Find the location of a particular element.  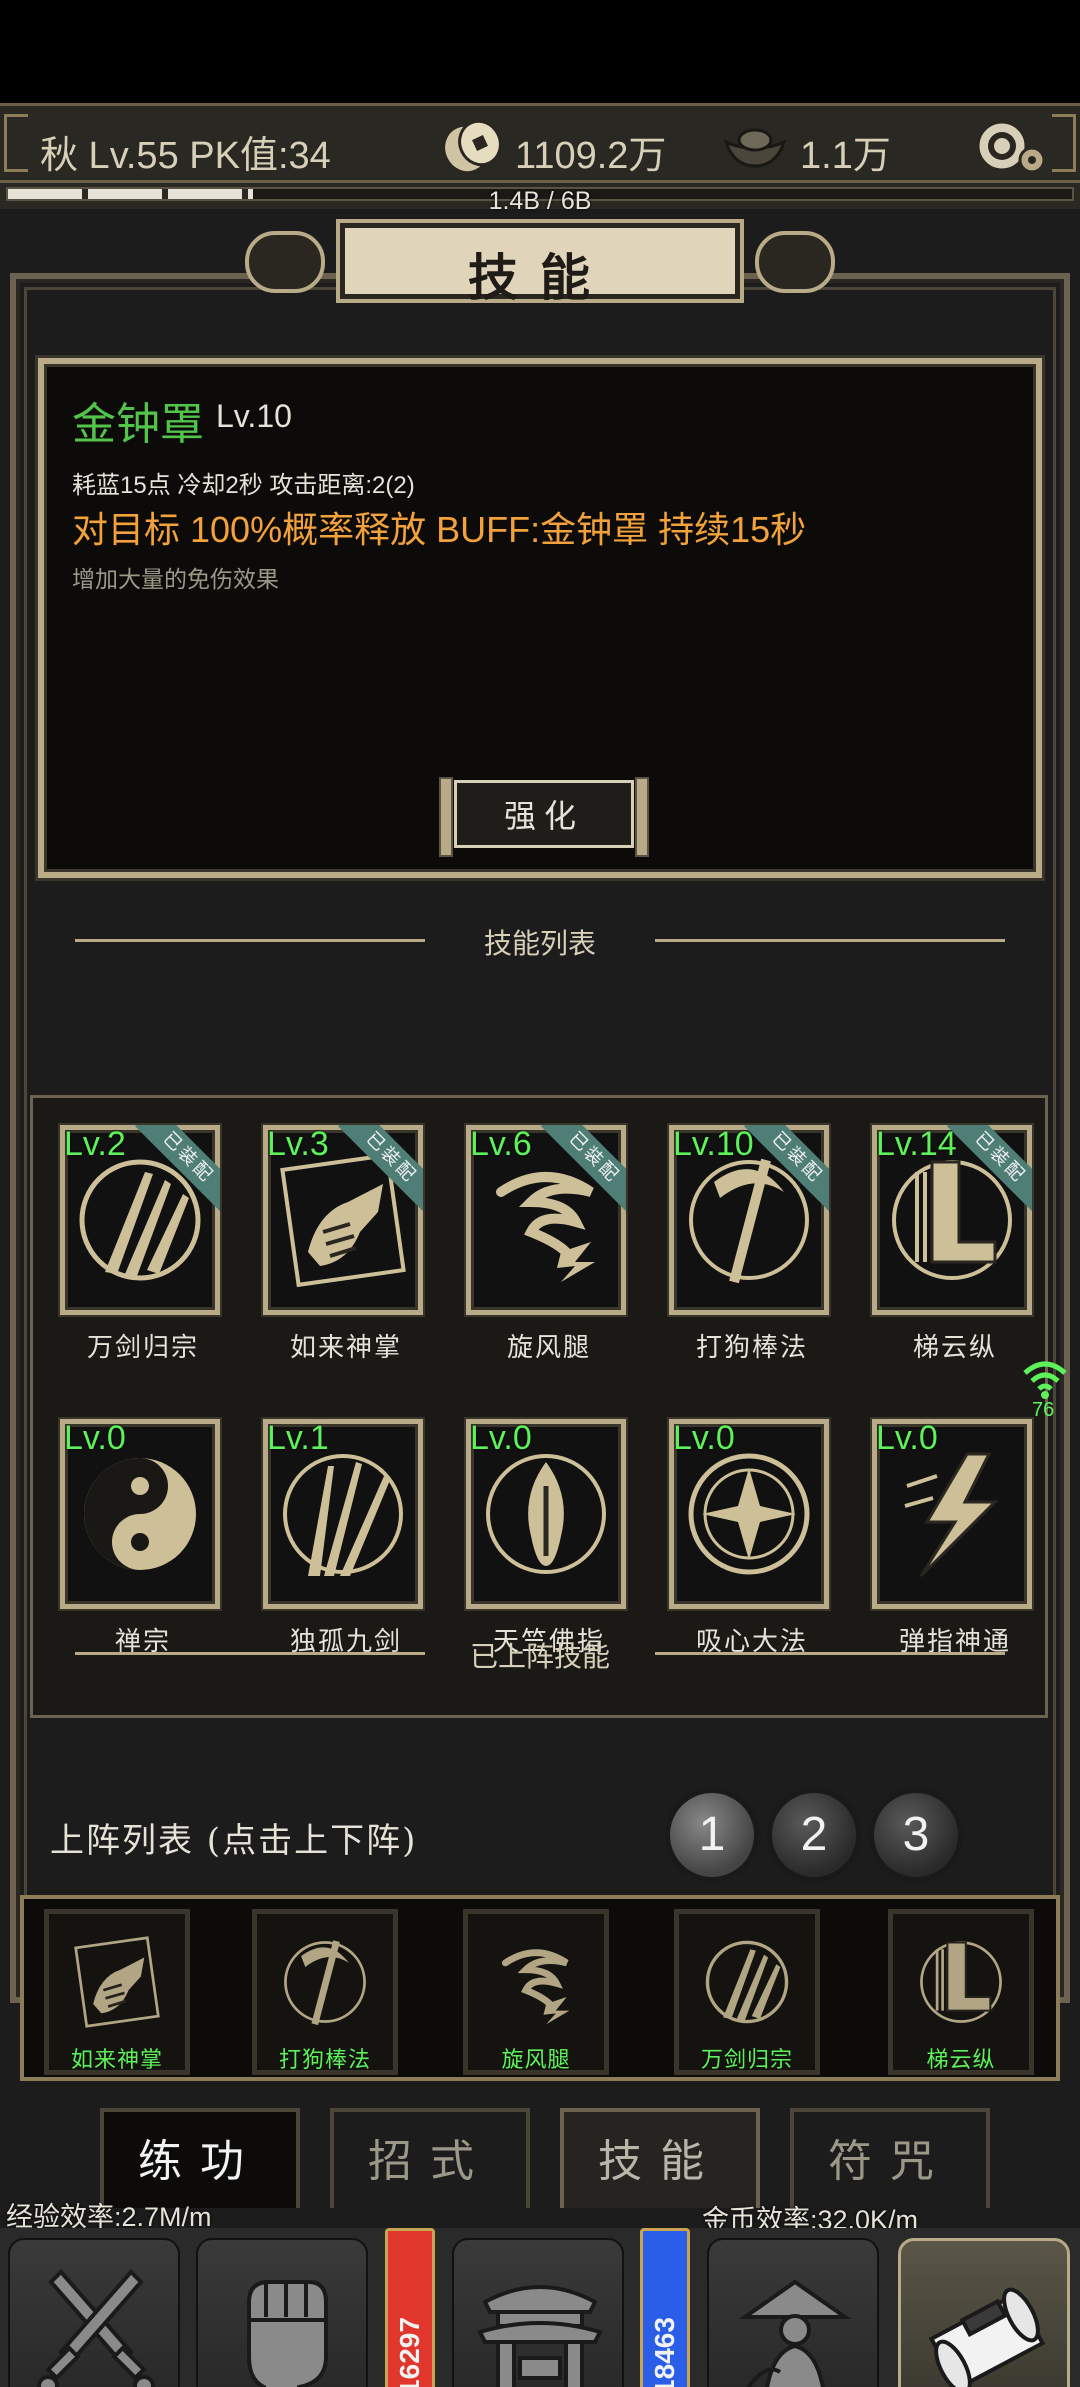

skill-level: Lv.6 is located at coordinates (501, 1144).